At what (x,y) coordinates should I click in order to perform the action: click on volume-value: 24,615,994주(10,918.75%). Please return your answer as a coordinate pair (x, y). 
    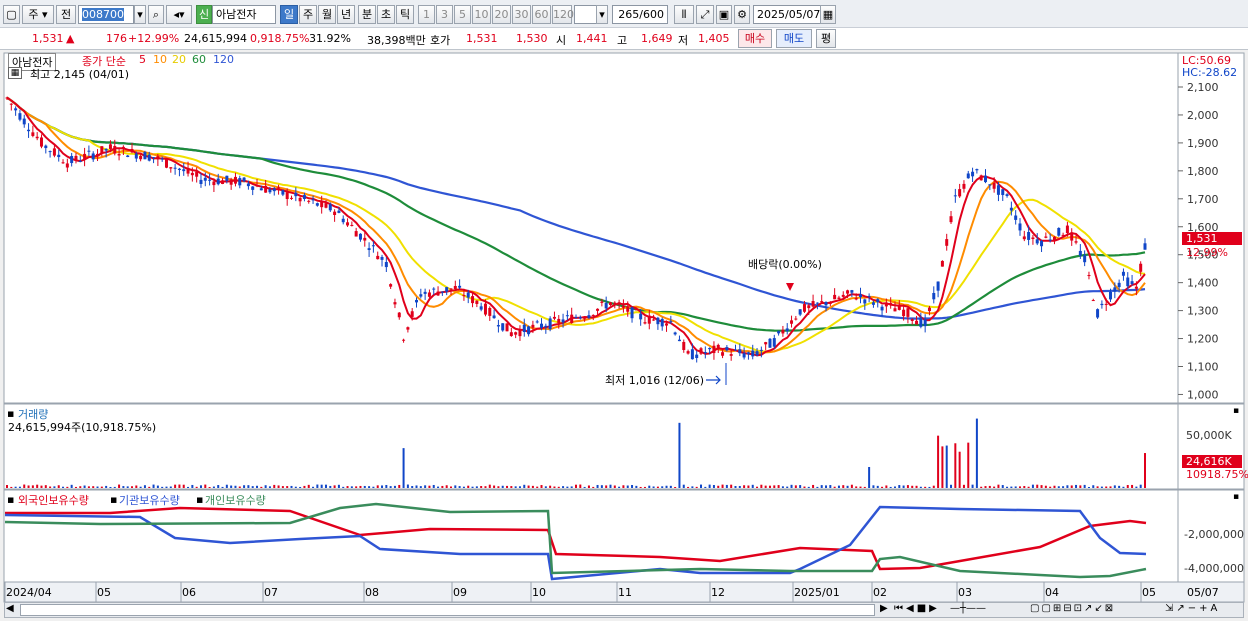
    Looking at the image, I should click on (82, 427).